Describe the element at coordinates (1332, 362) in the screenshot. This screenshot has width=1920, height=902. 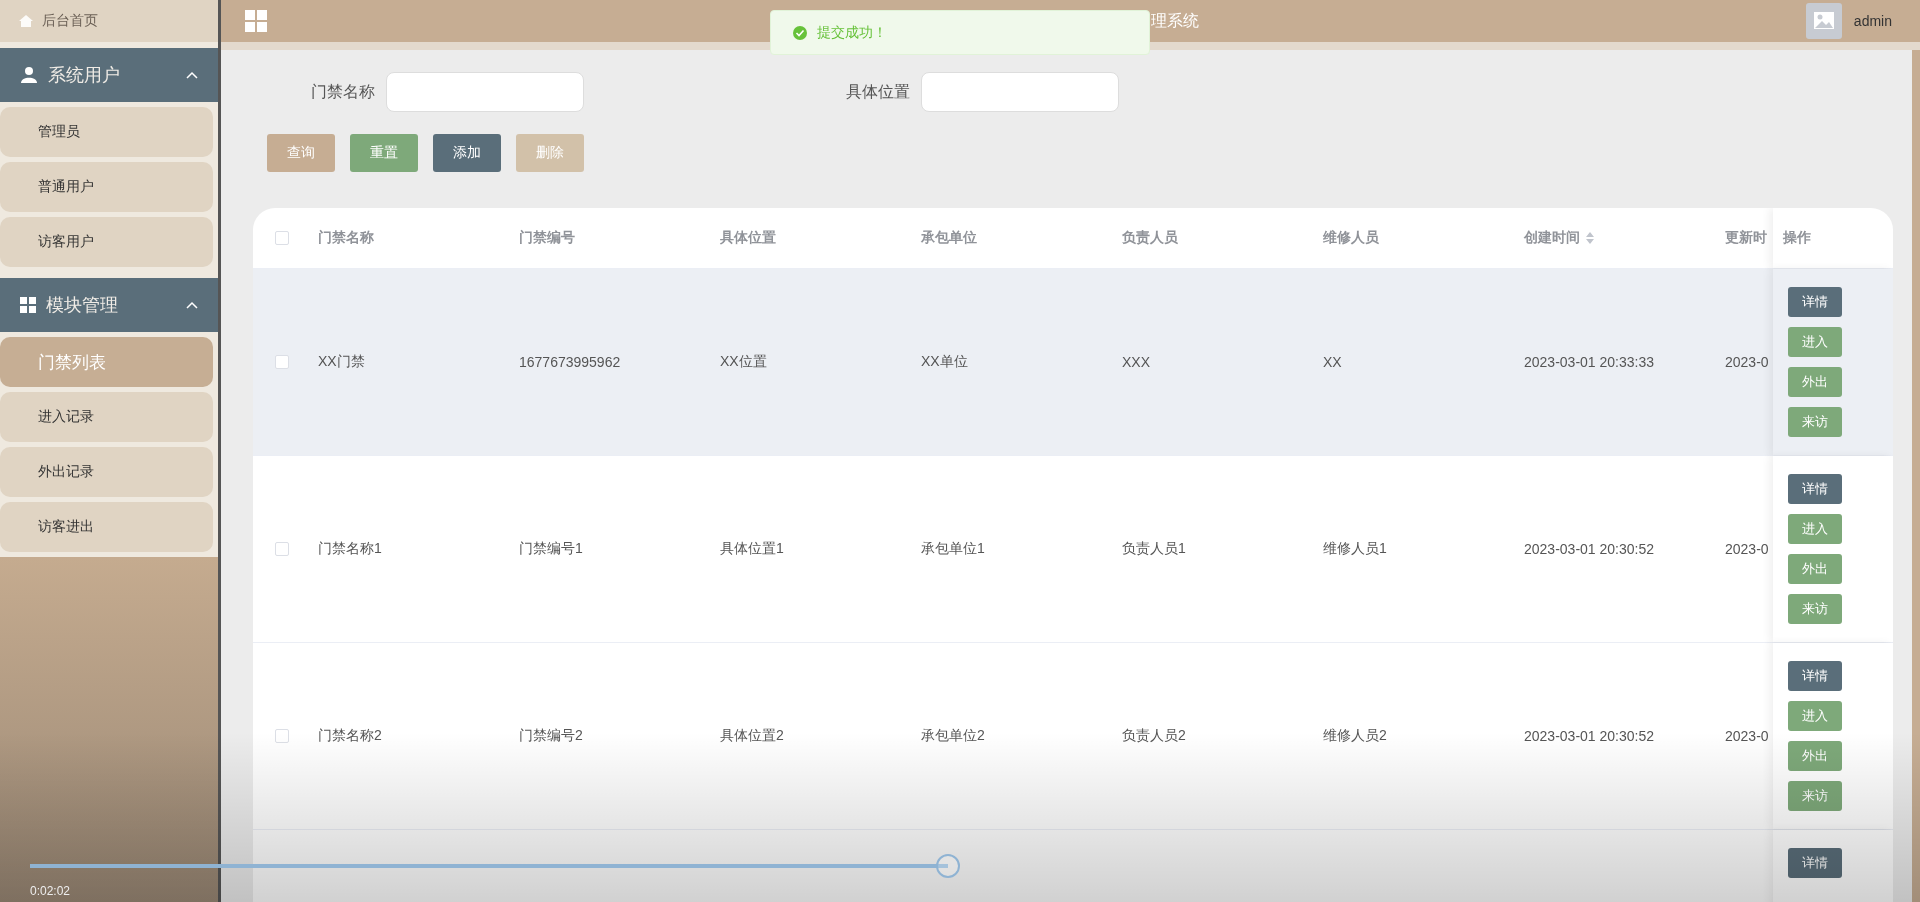
I see `table-cell: XX` at that location.